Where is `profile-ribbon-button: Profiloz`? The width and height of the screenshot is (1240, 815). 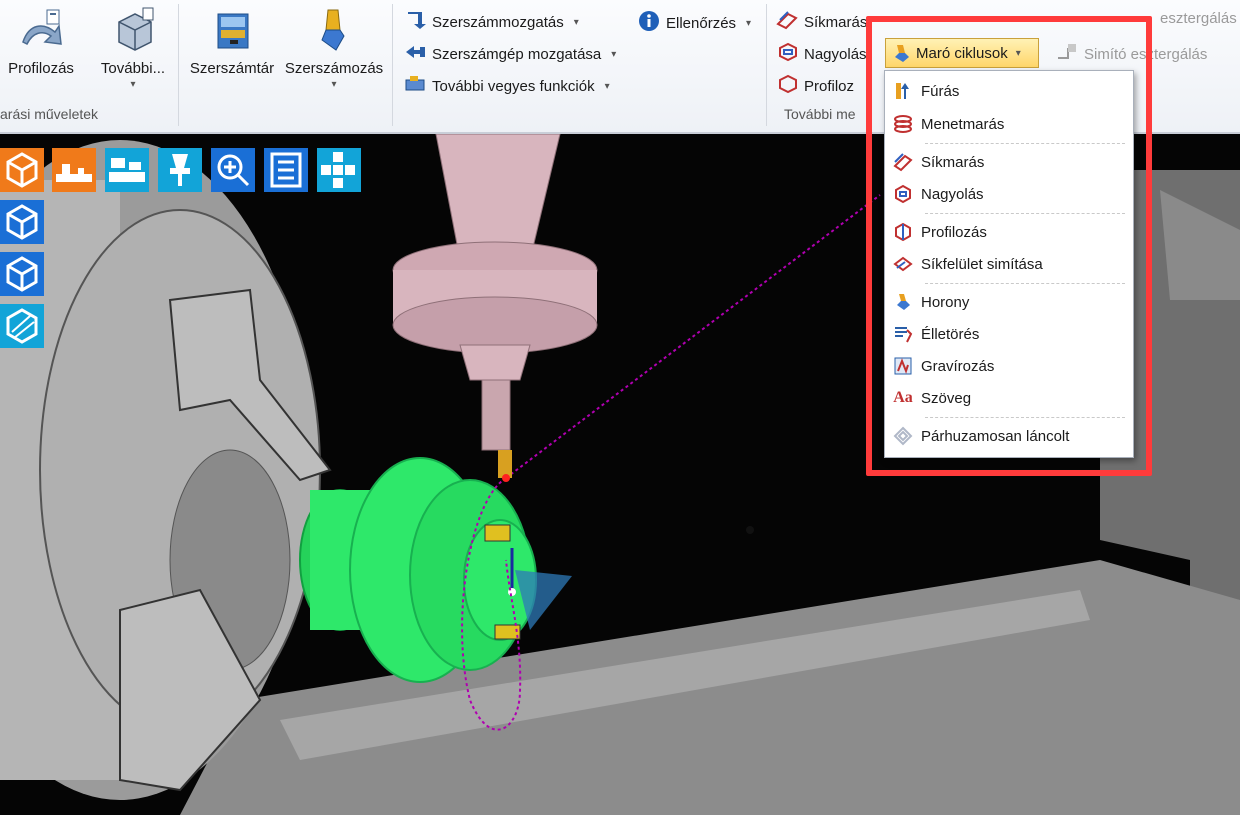 profile-ribbon-button: Profiloz is located at coordinates (815, 86).